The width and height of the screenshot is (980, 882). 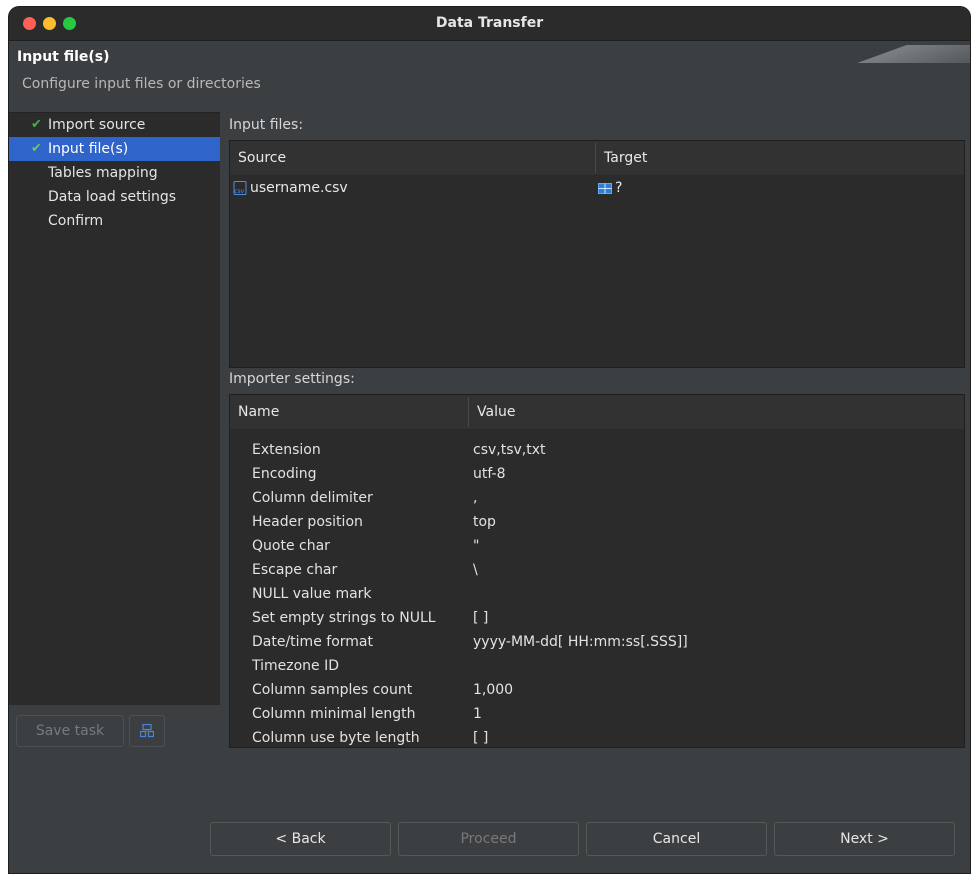 I want to click on page-description: Configure input files or directories, so click(x=141, y=84).